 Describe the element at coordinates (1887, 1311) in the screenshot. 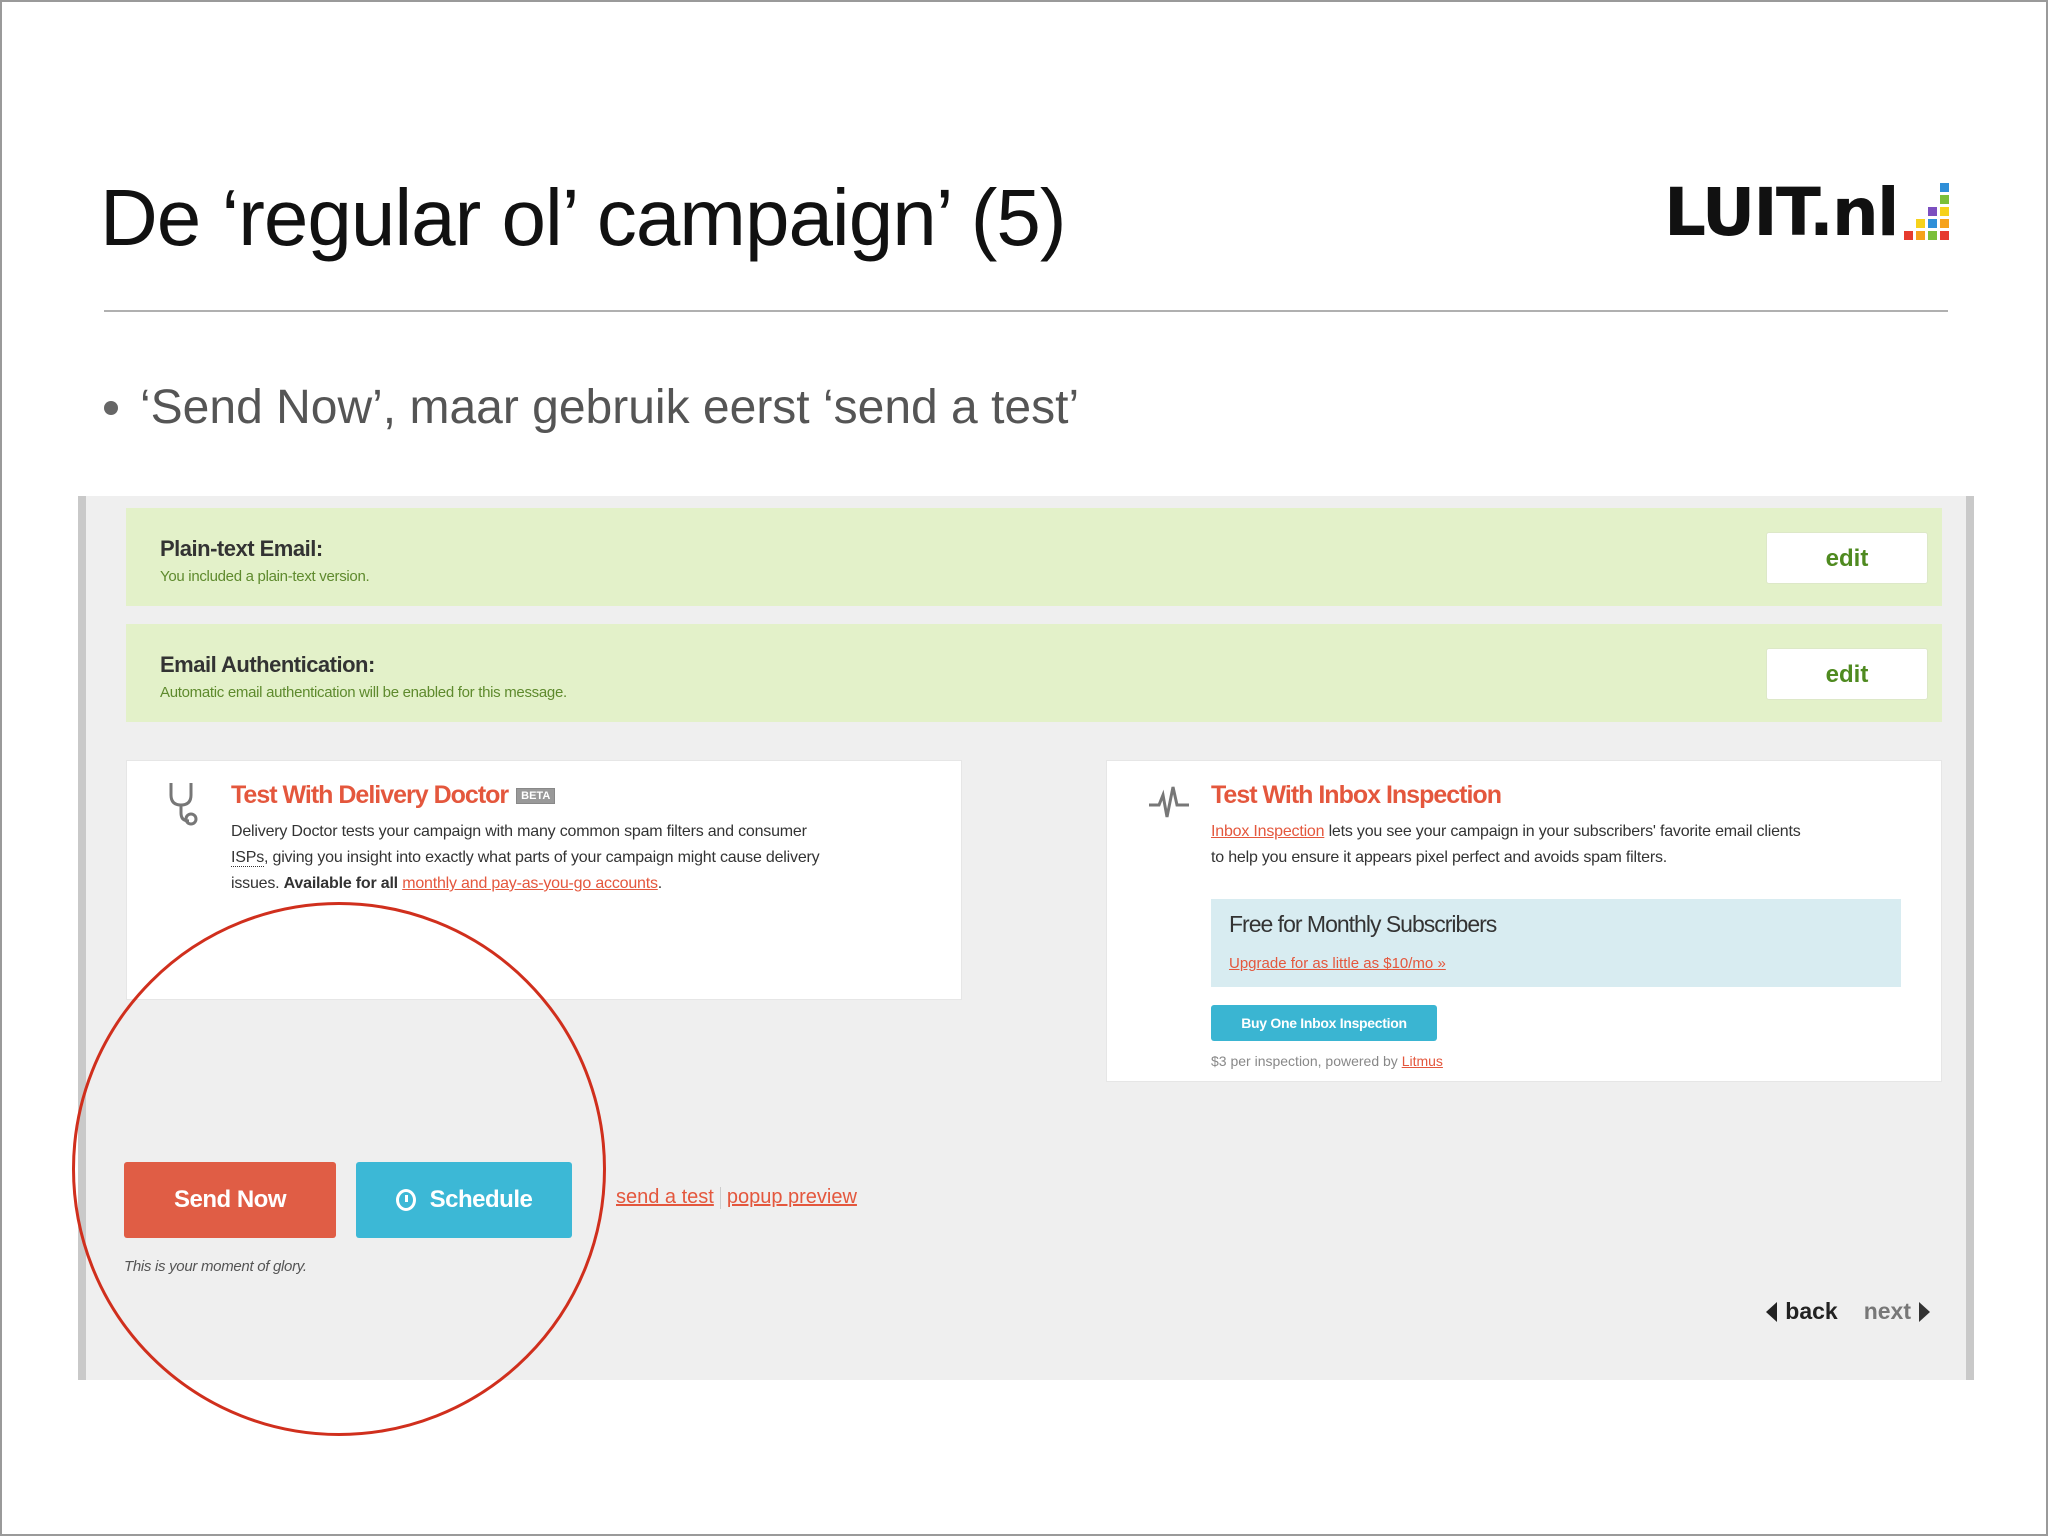

I see `next-link: next` at that location.